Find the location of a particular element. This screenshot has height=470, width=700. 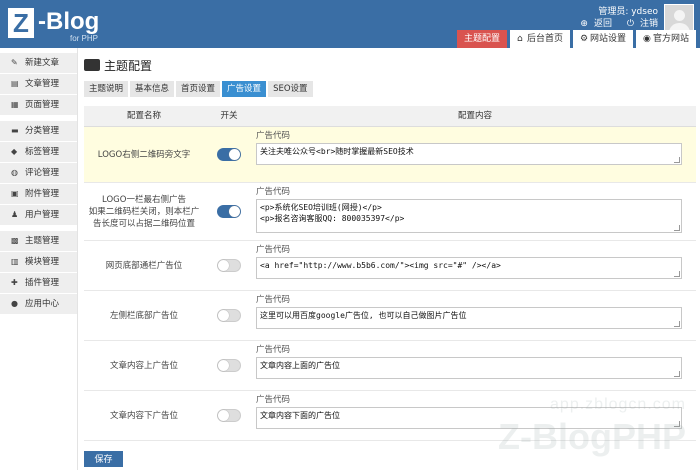

sidebar-item-app-center: ● 应用中心 is located at coordinates (38, 304).